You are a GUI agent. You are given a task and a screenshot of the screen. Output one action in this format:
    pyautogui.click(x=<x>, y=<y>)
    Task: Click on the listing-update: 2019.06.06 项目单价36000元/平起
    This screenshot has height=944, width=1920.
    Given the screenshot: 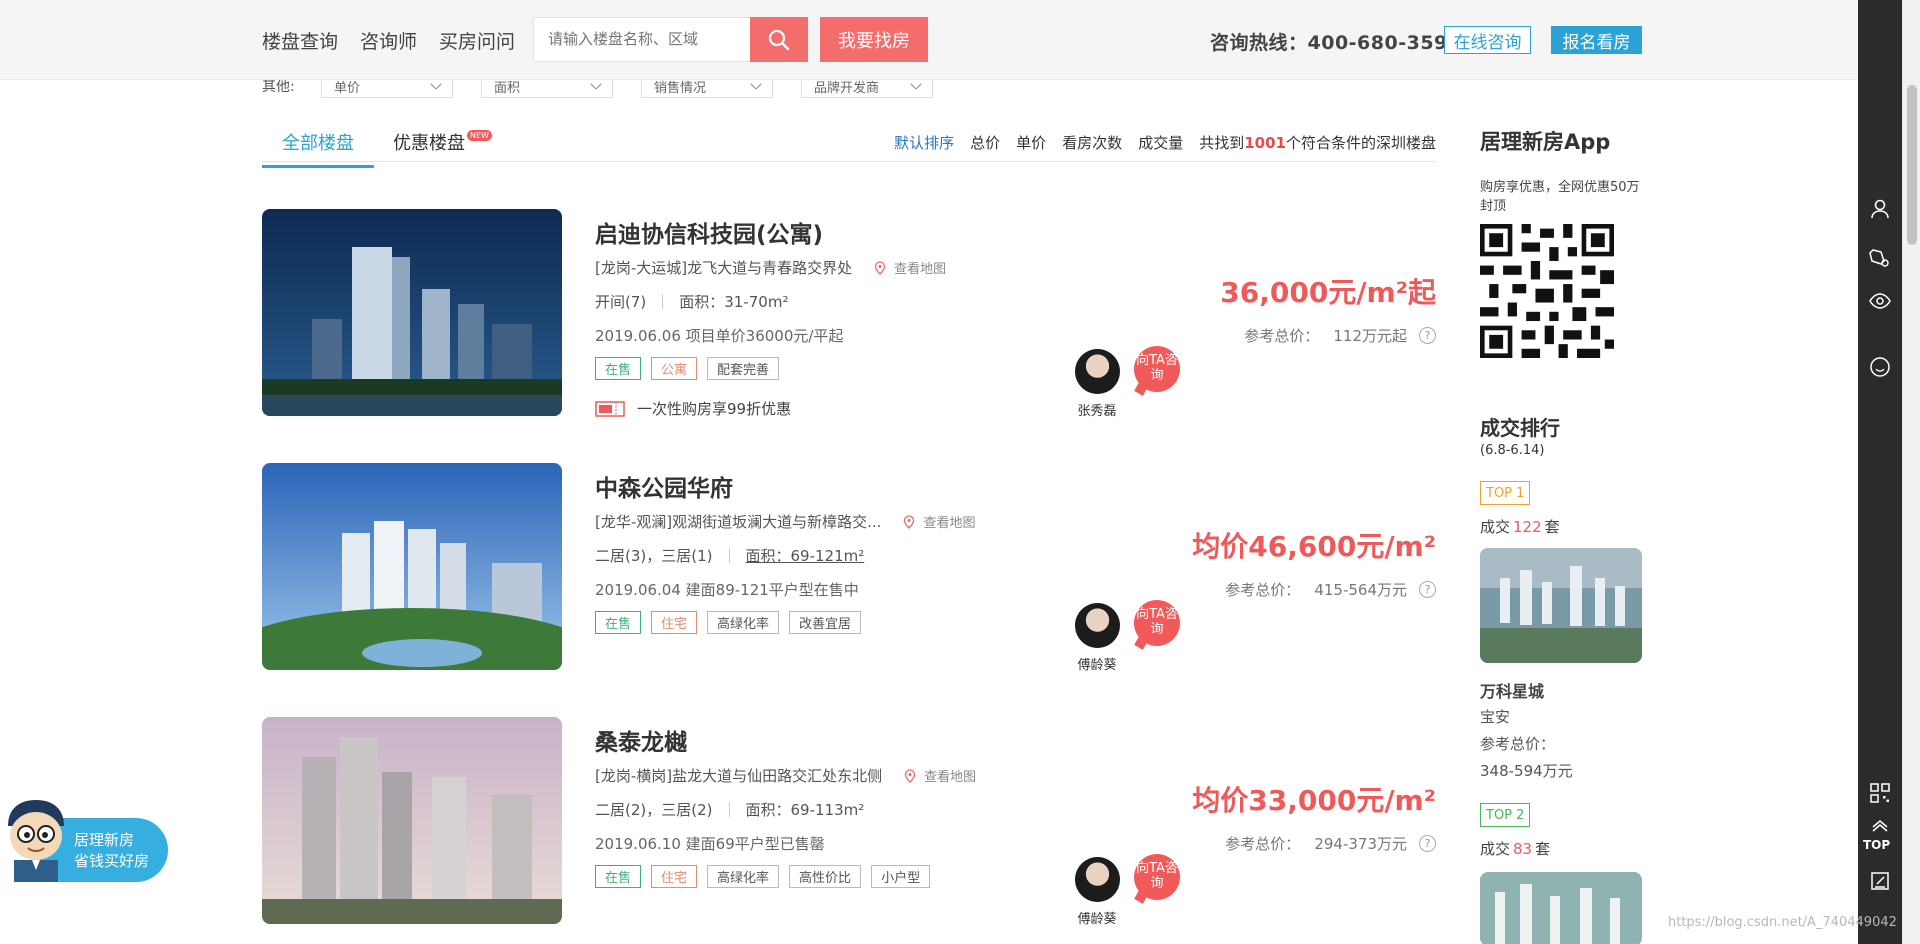 What is the action you would take?
    pyautogui.click(x=719, y=336)
    